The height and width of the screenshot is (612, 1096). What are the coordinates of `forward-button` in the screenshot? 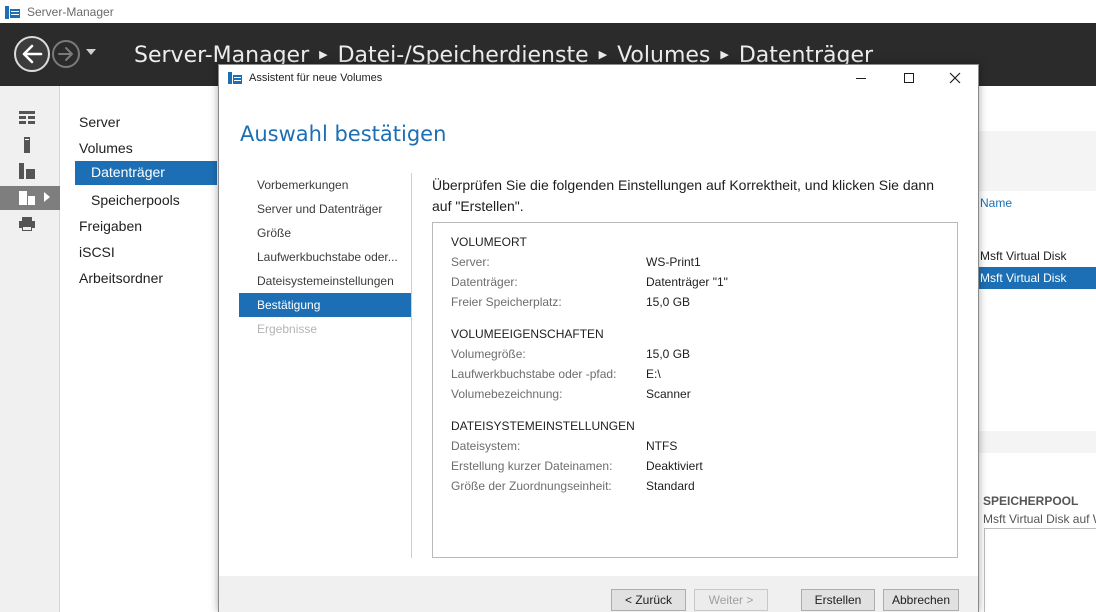 It's located at (66, 54).